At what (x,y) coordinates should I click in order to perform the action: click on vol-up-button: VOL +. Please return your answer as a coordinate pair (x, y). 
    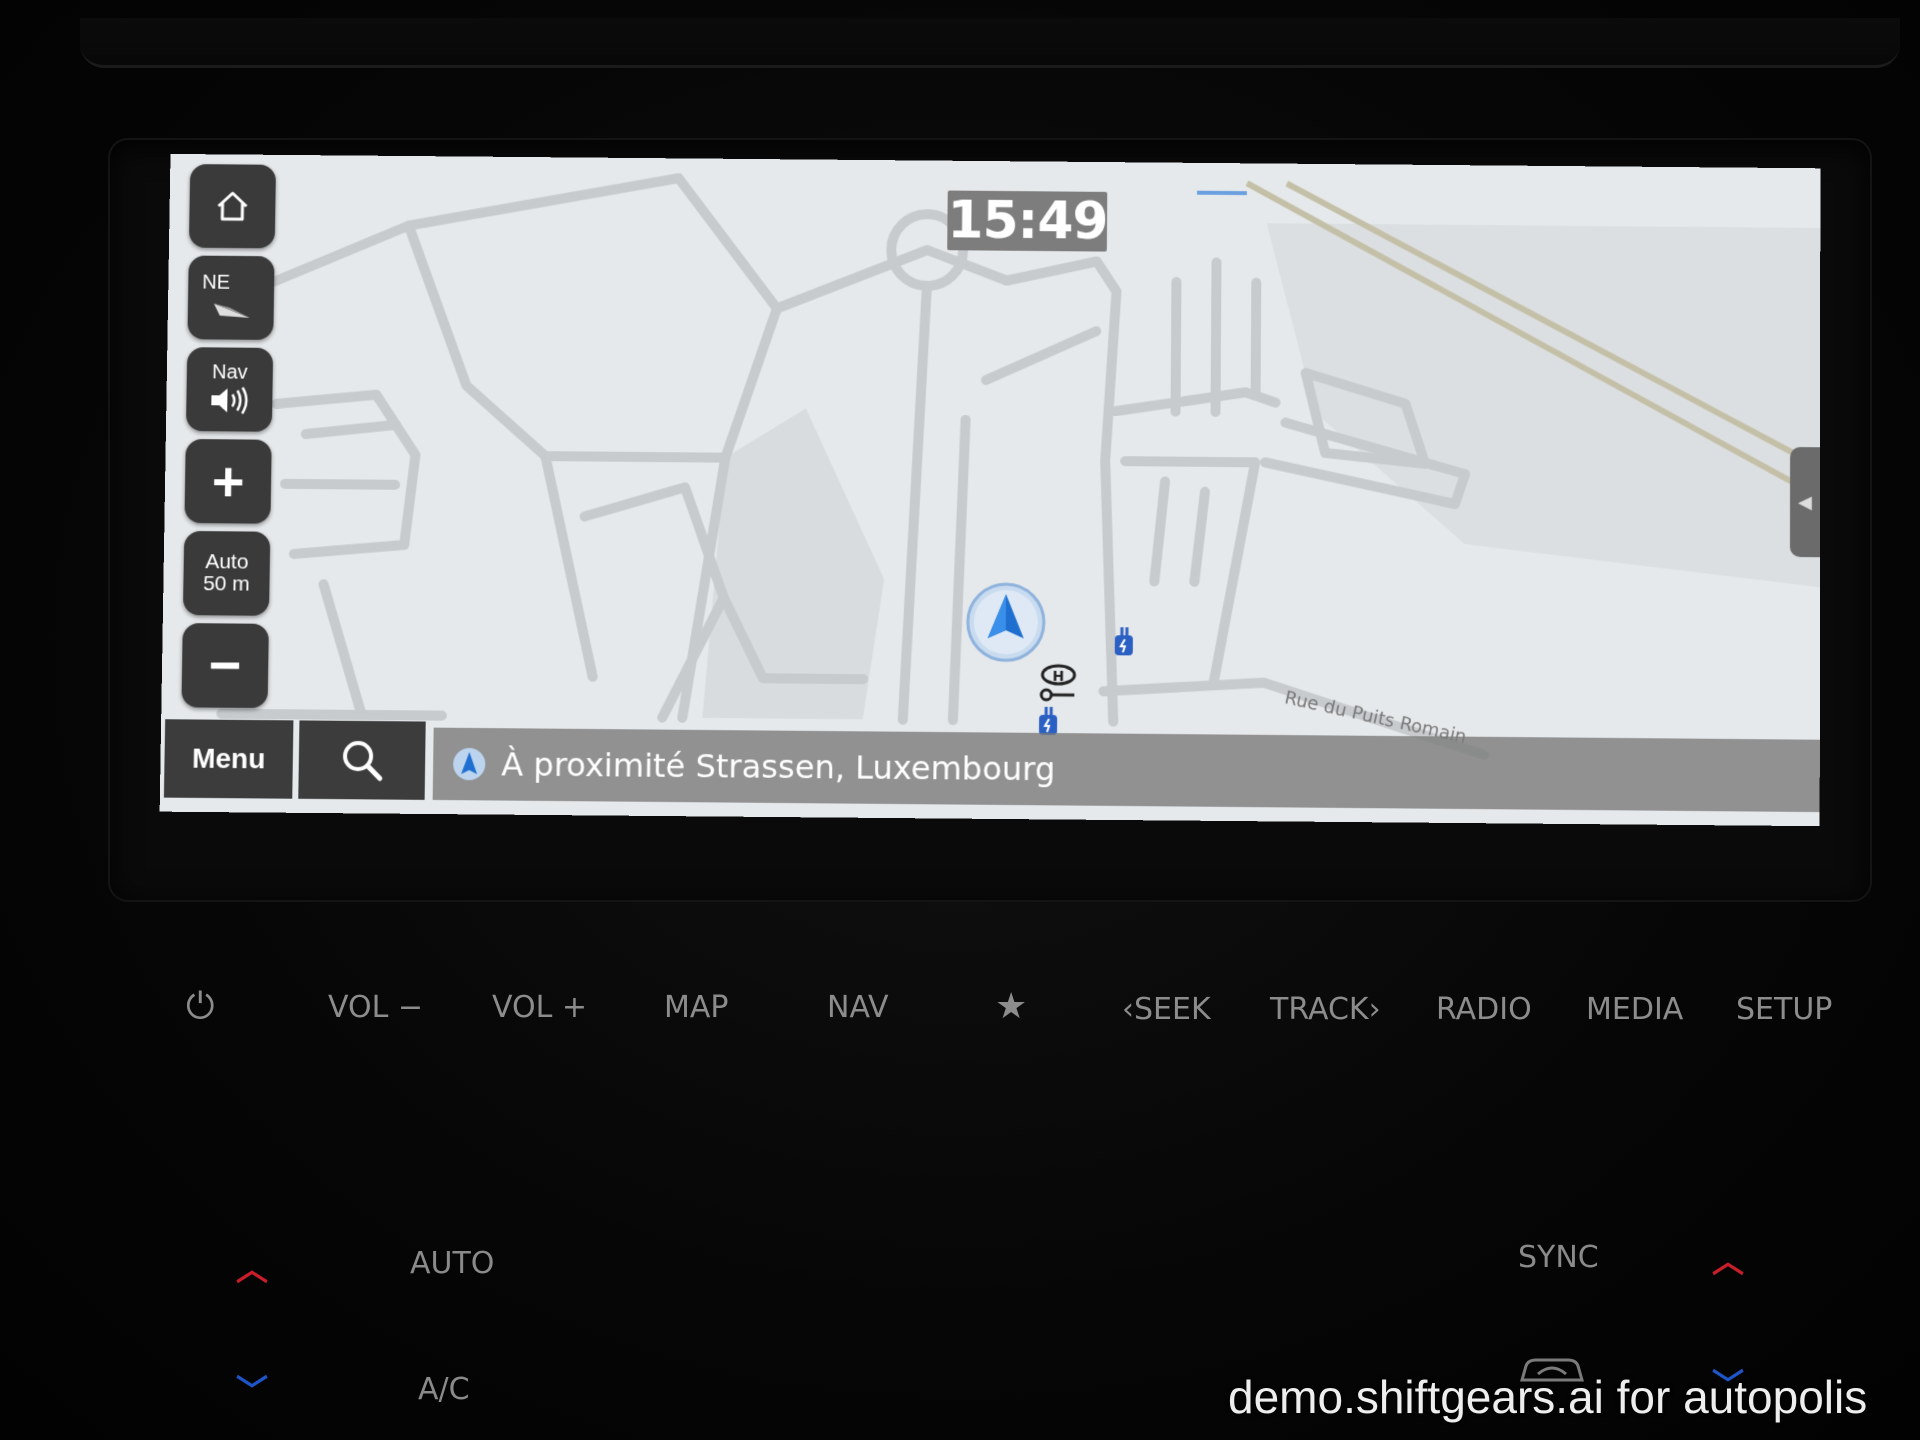
    Looking at the image, I should click on (539, 1007).